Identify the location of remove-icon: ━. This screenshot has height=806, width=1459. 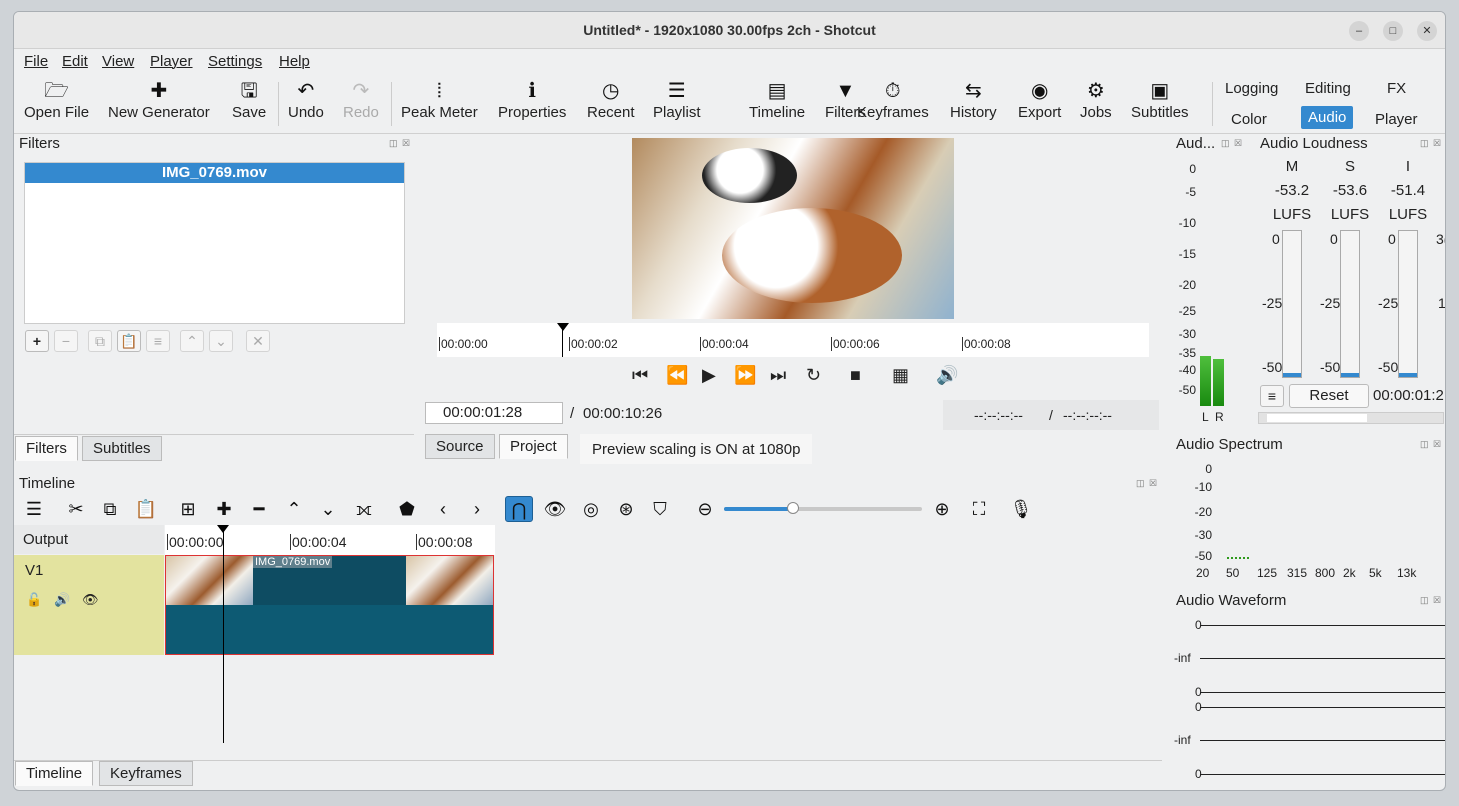
(259, 509).